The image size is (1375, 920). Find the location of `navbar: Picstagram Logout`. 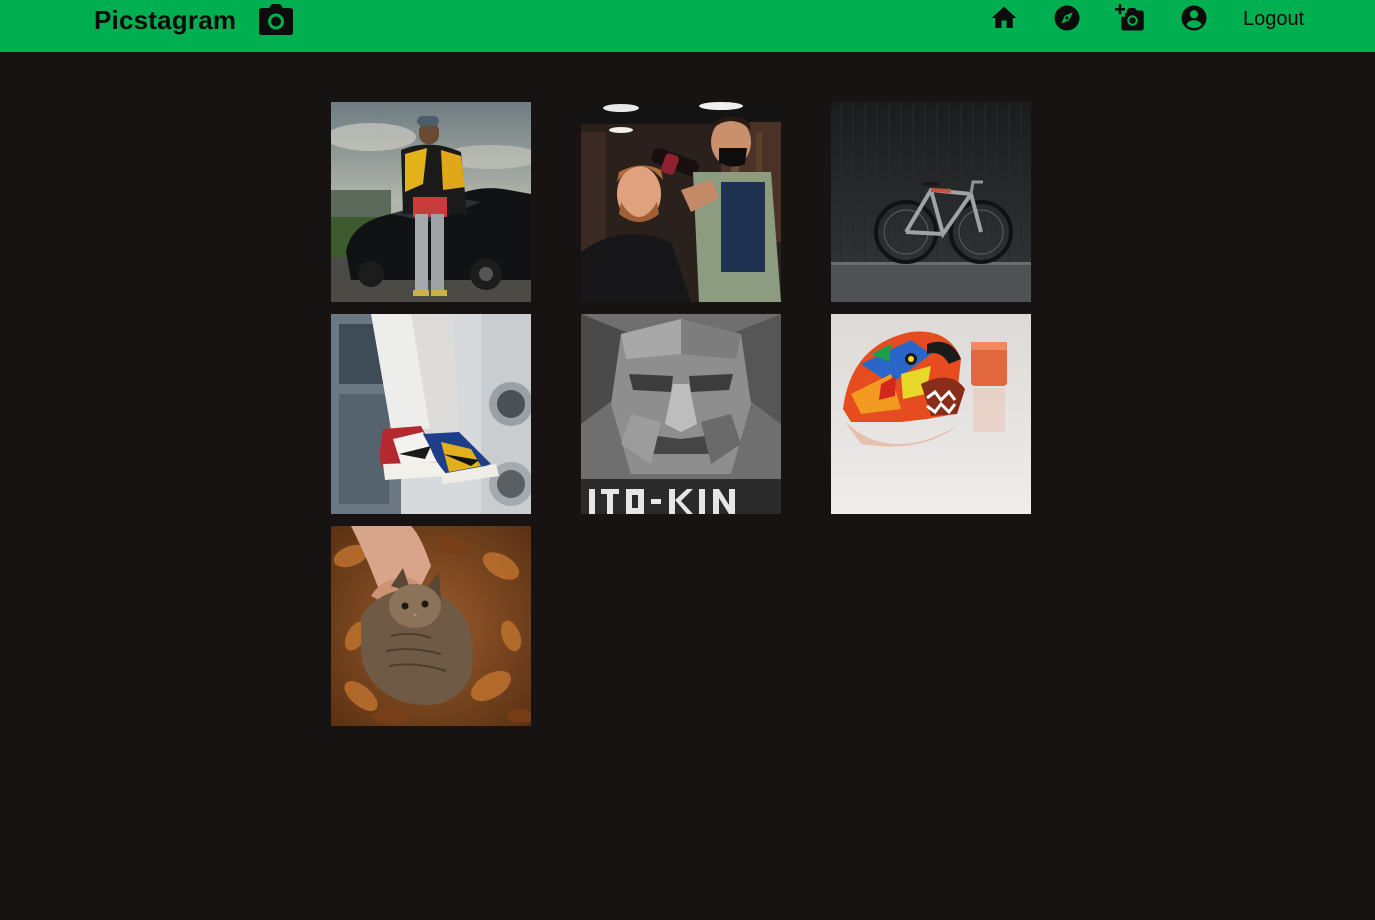

navbar: Picstagram Logout is located at coordinates (687, 26).